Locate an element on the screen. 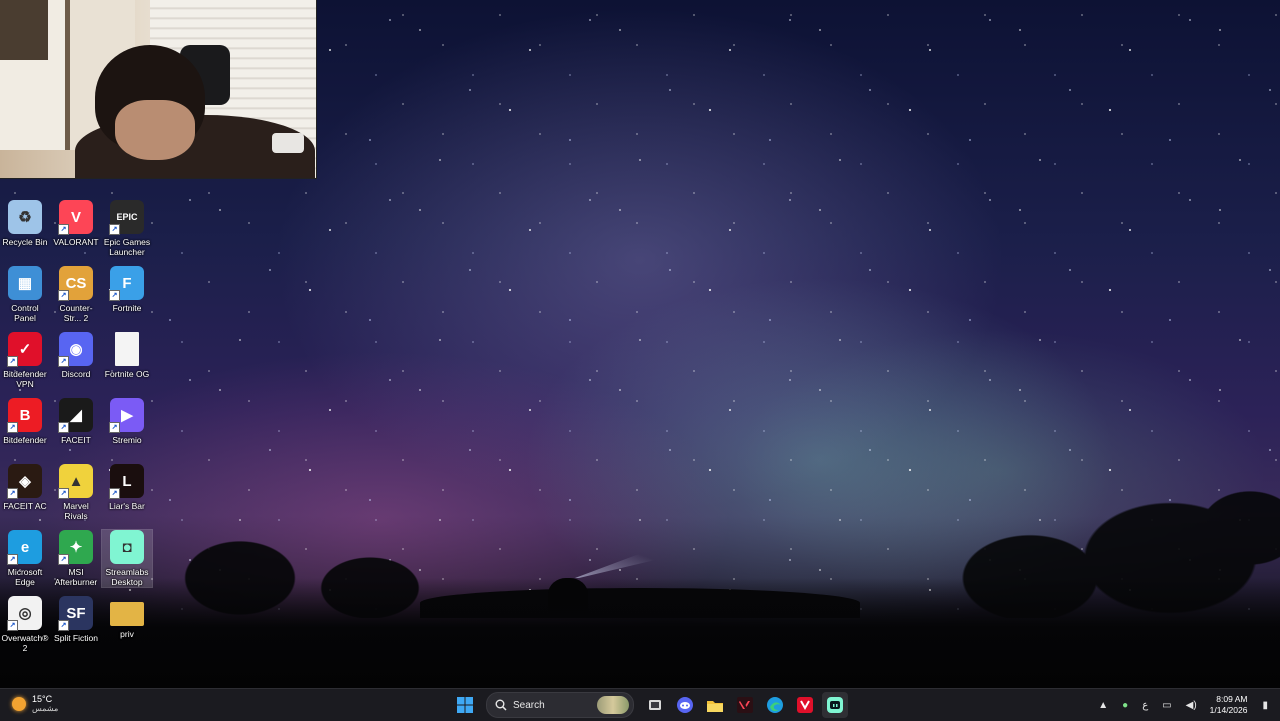 The width and height of the screenshot is (1280, 721). weather-temp: 15°C is located at coordinates (42, 699).